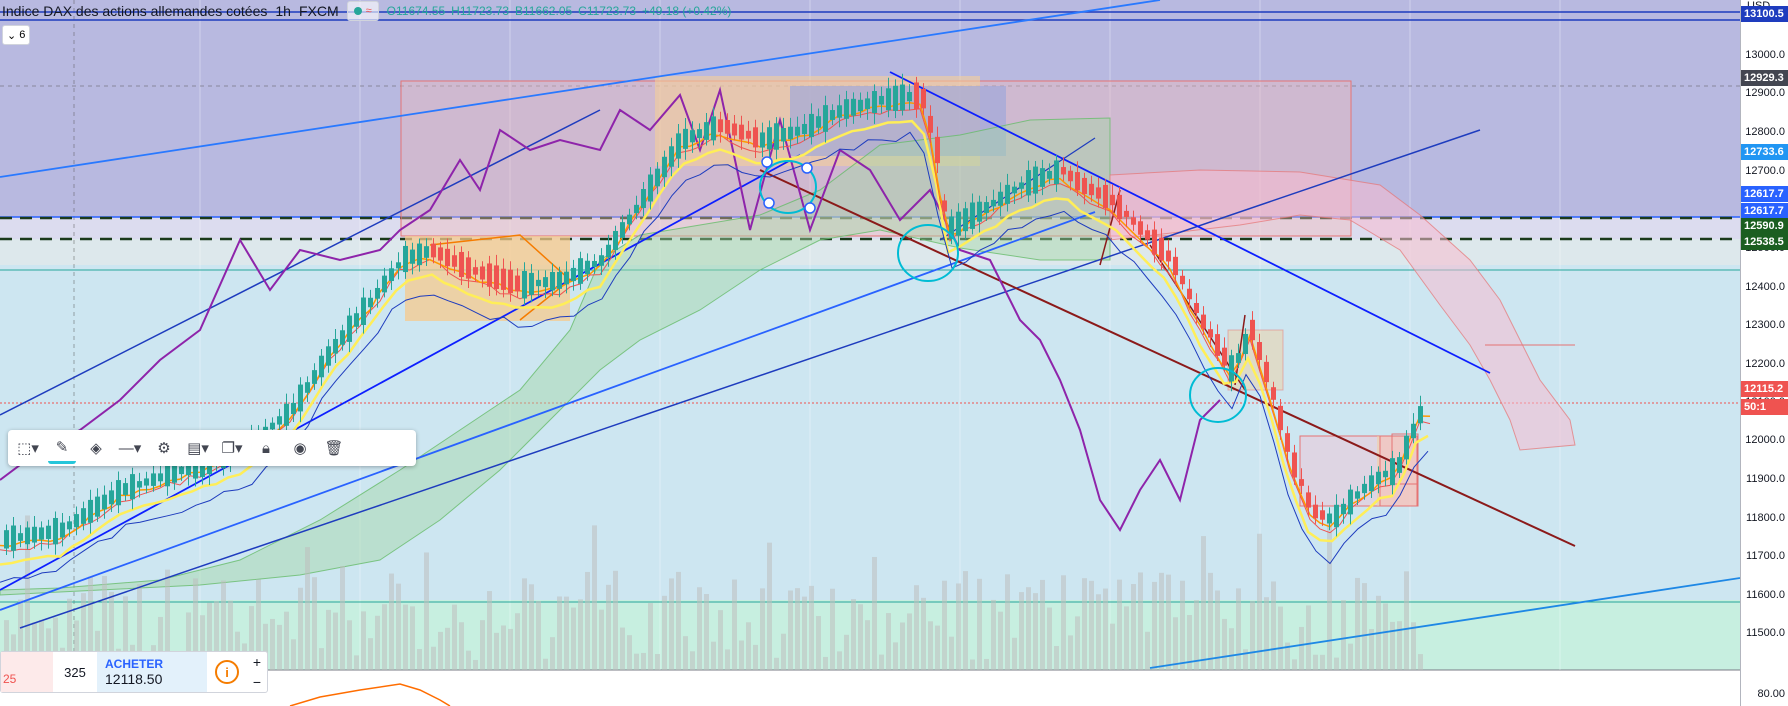  I want to click on info-button: i, so click(227, 672).